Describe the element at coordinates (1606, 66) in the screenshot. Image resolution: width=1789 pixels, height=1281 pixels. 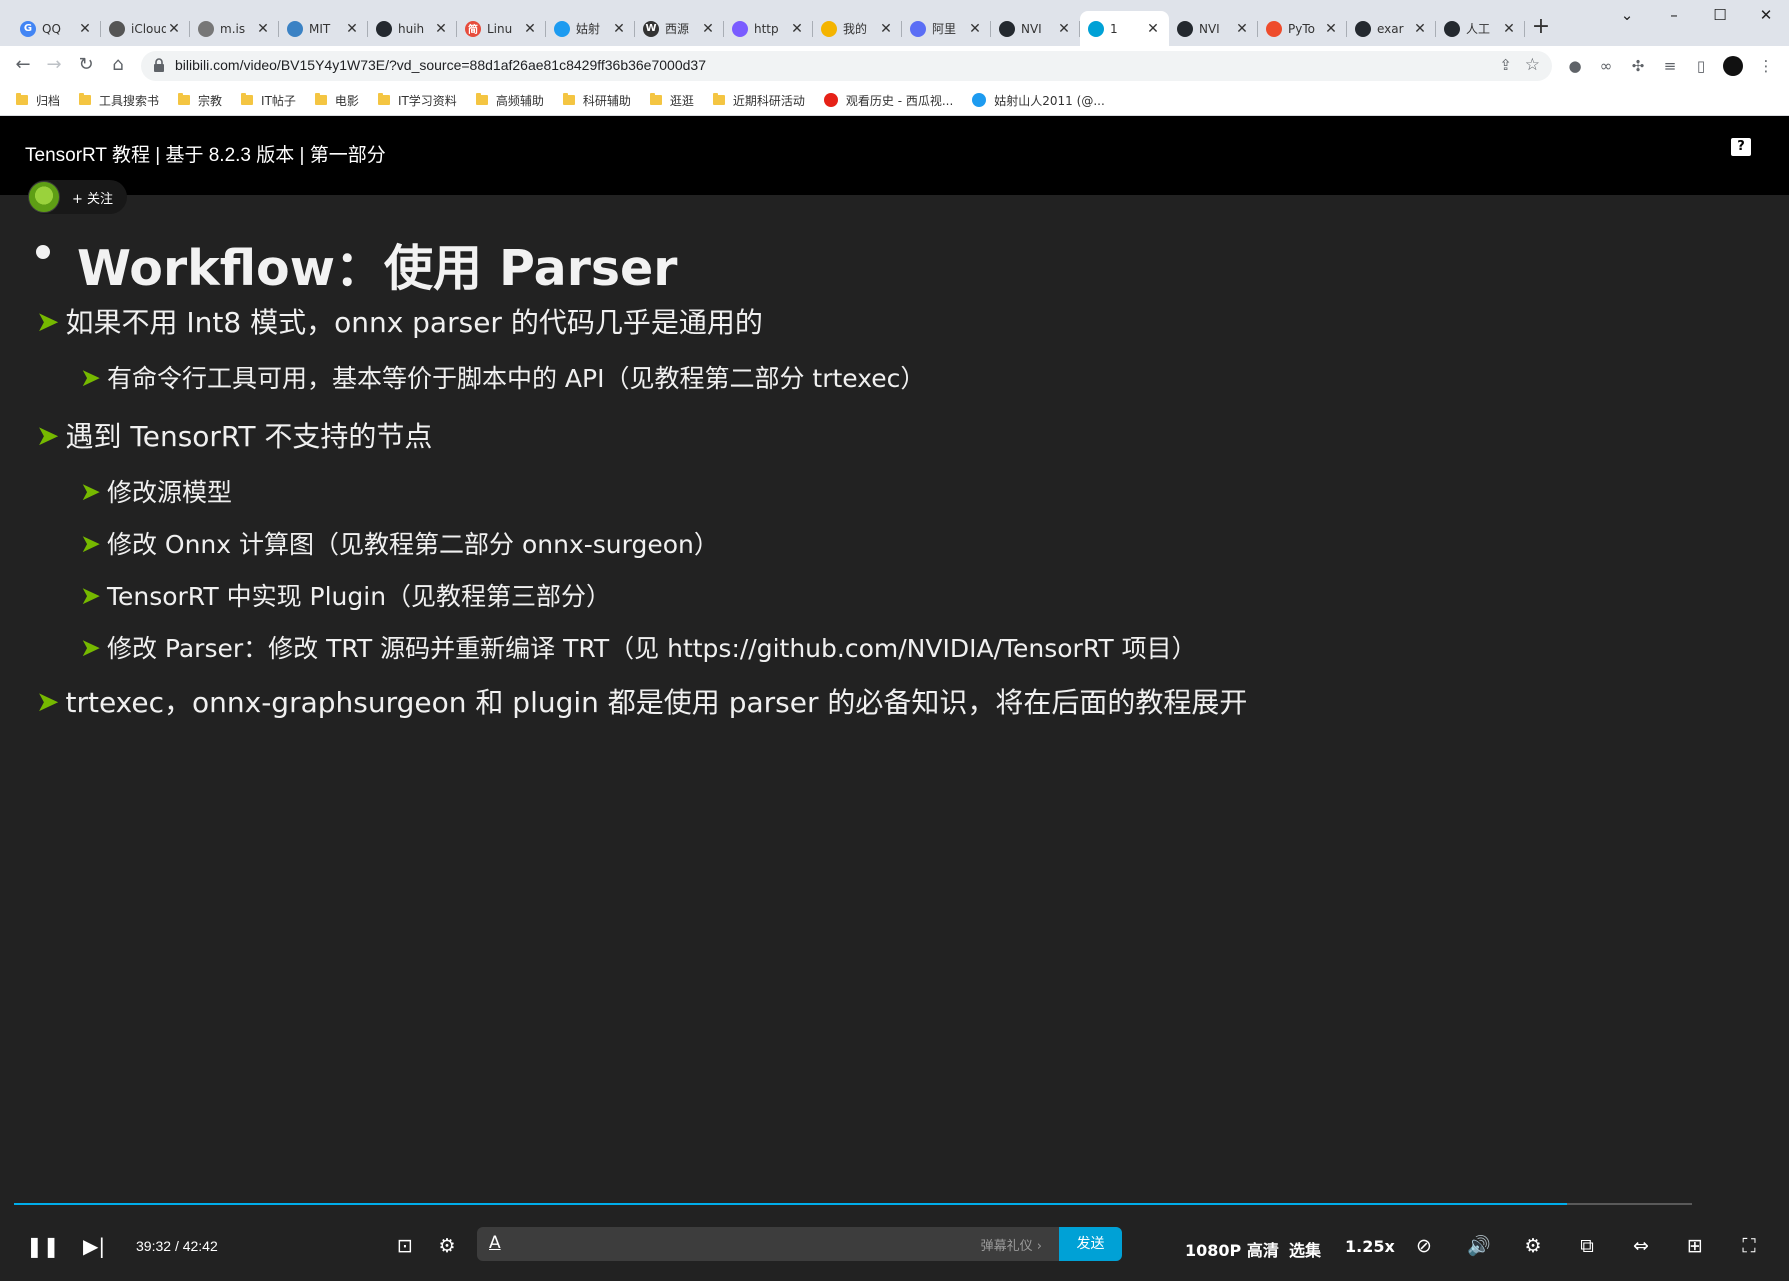
I see `extension-glasses-icon: ∞` at that location.